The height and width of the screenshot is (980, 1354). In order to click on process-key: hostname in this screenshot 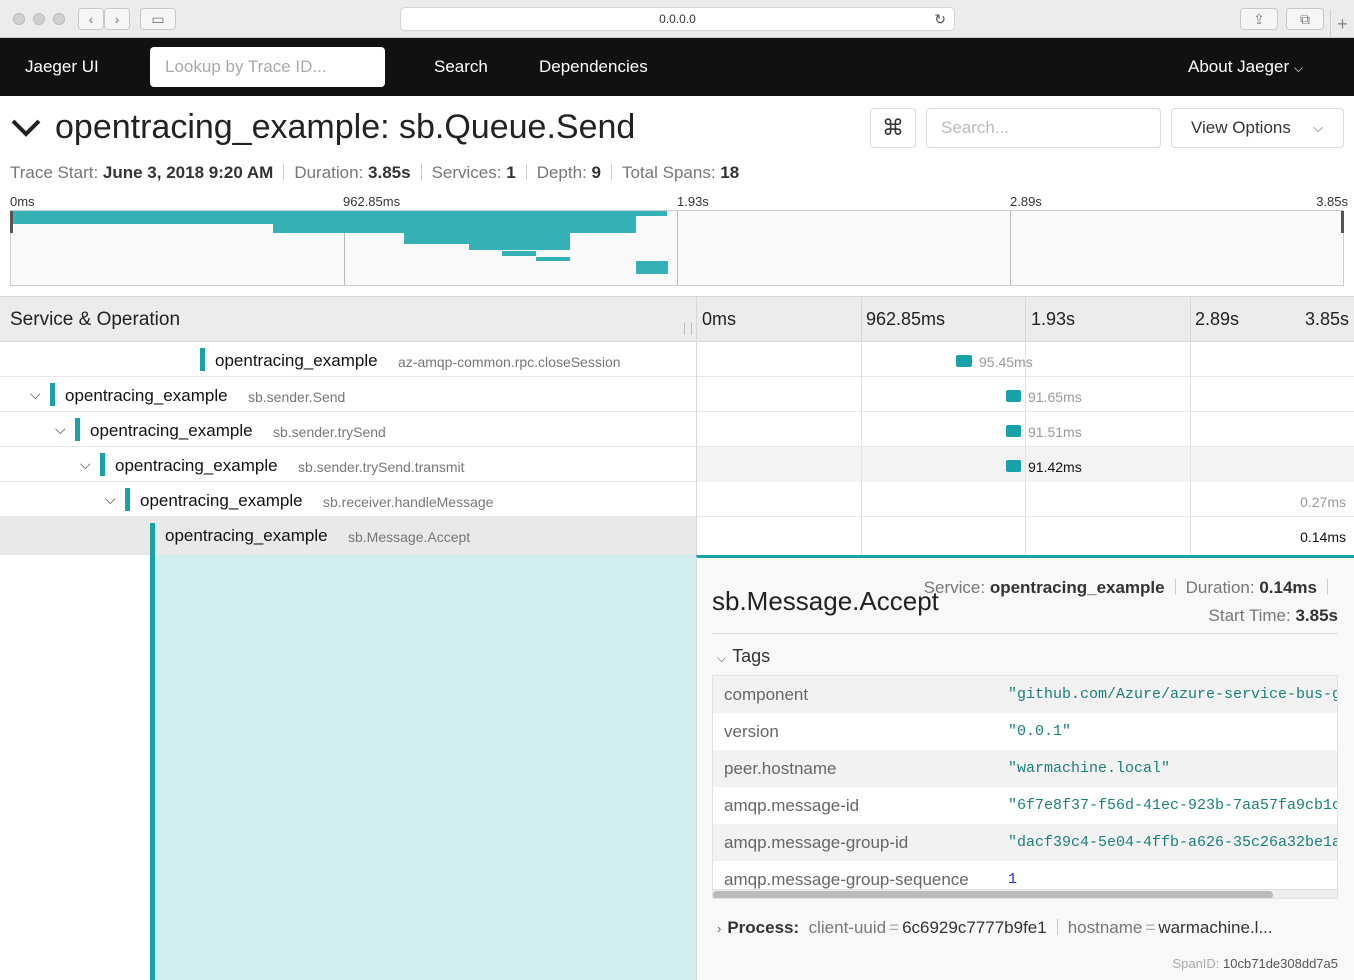, I will do `click(1105, 927)`.